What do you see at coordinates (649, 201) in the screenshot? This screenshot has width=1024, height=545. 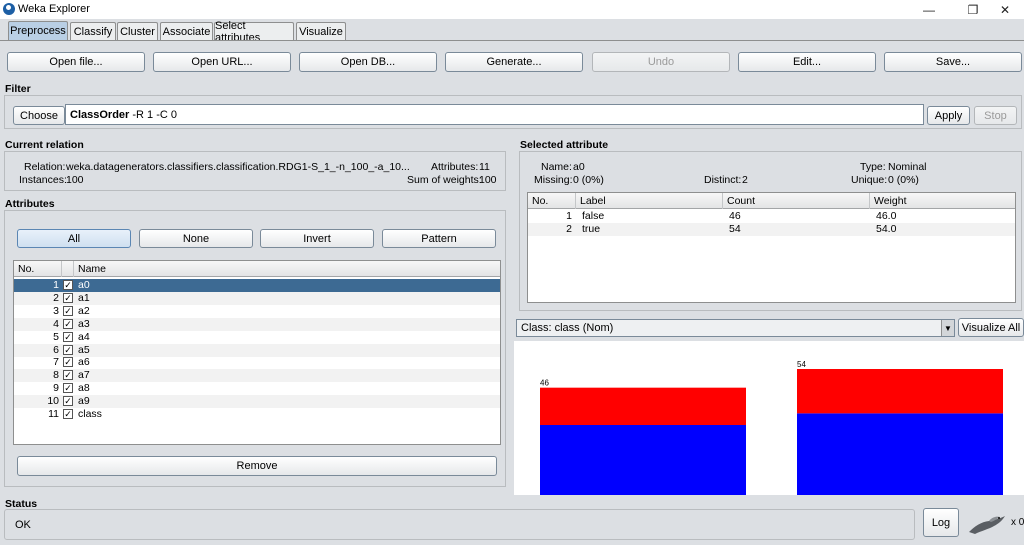 I see `column-label: Label` at bounding box center [649, 201].